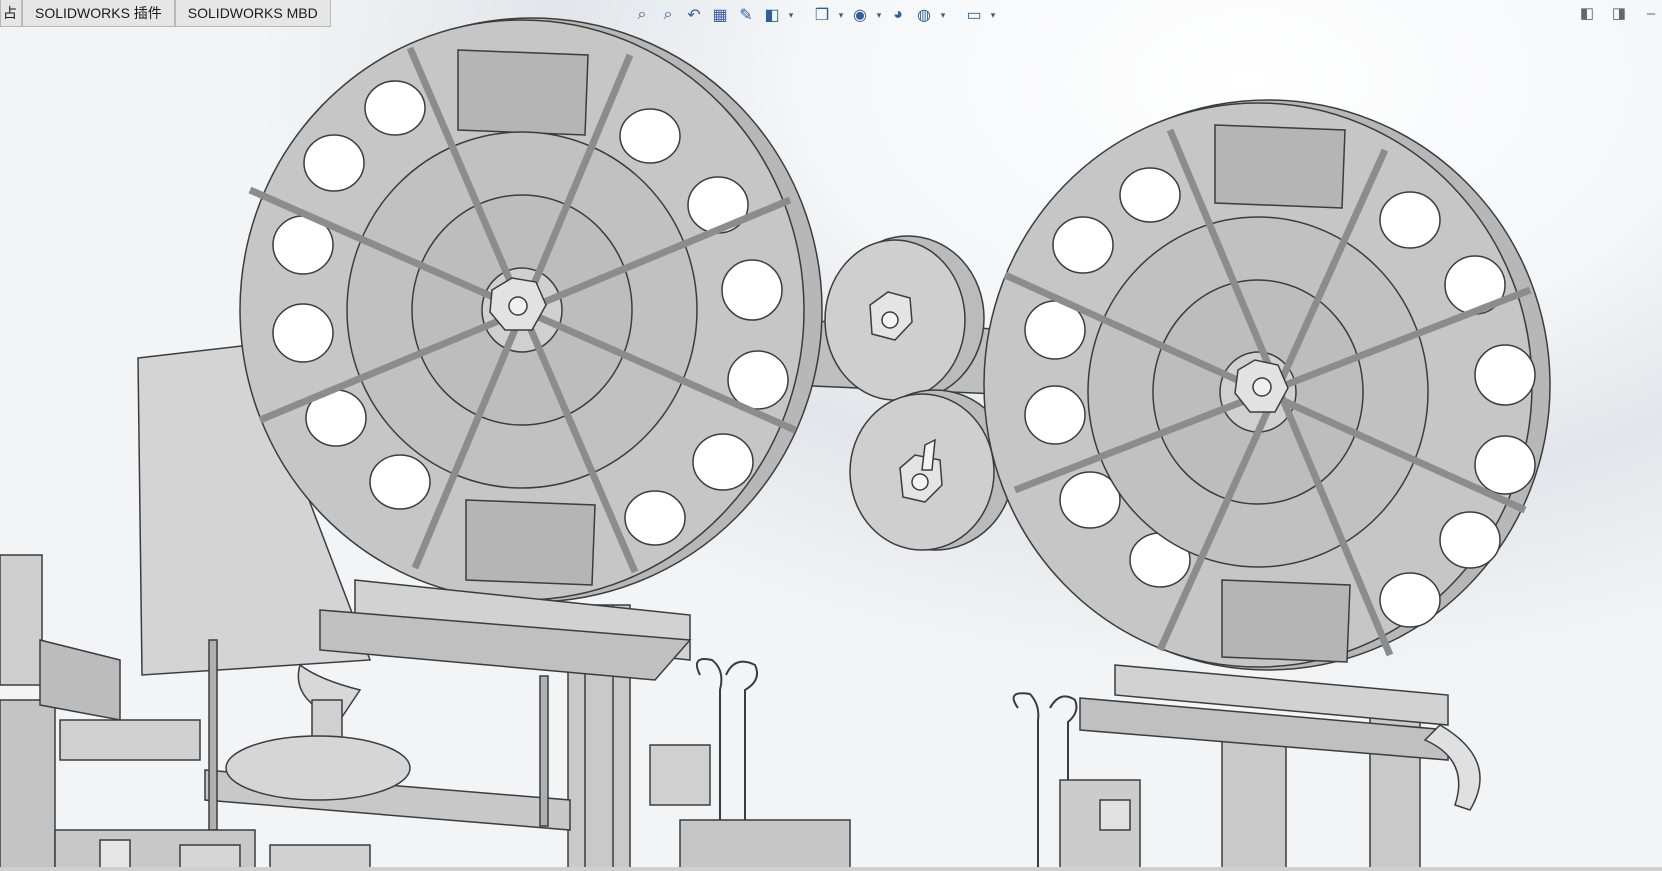 The width and height of the screenshot is (1662, 871). Describe the element at coordinates (898, 15) in the screenshot. I see `edit-appearance-icon: ◕` at that location.